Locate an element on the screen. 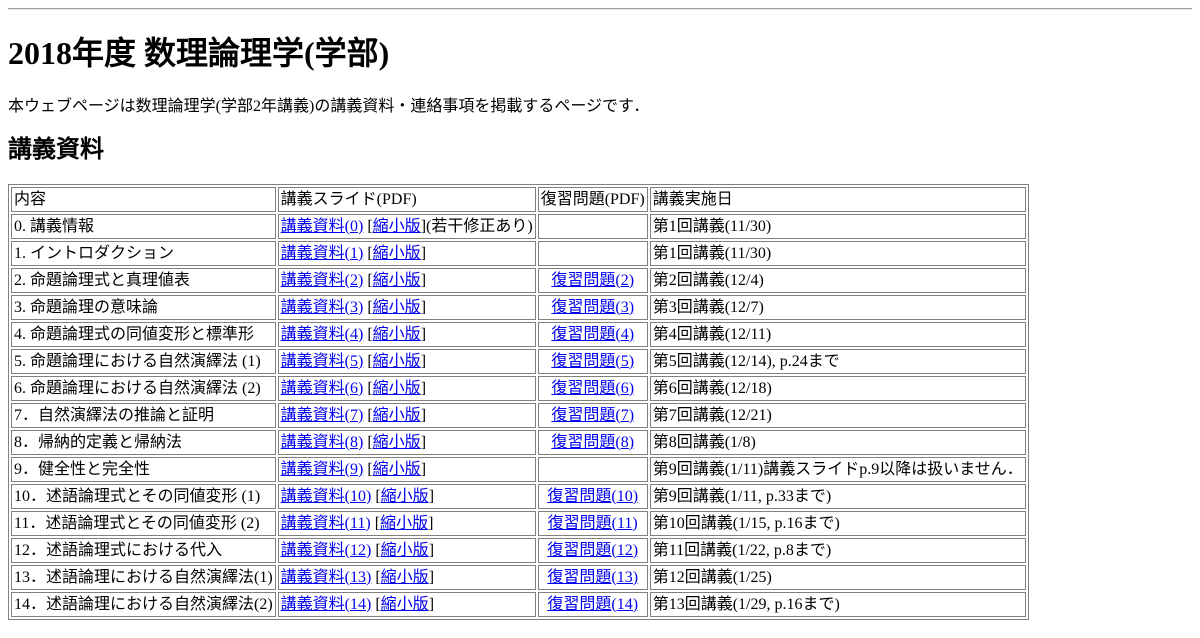  slide-pdf-link: 講義資料(4) is located at coordinates (322, 334).